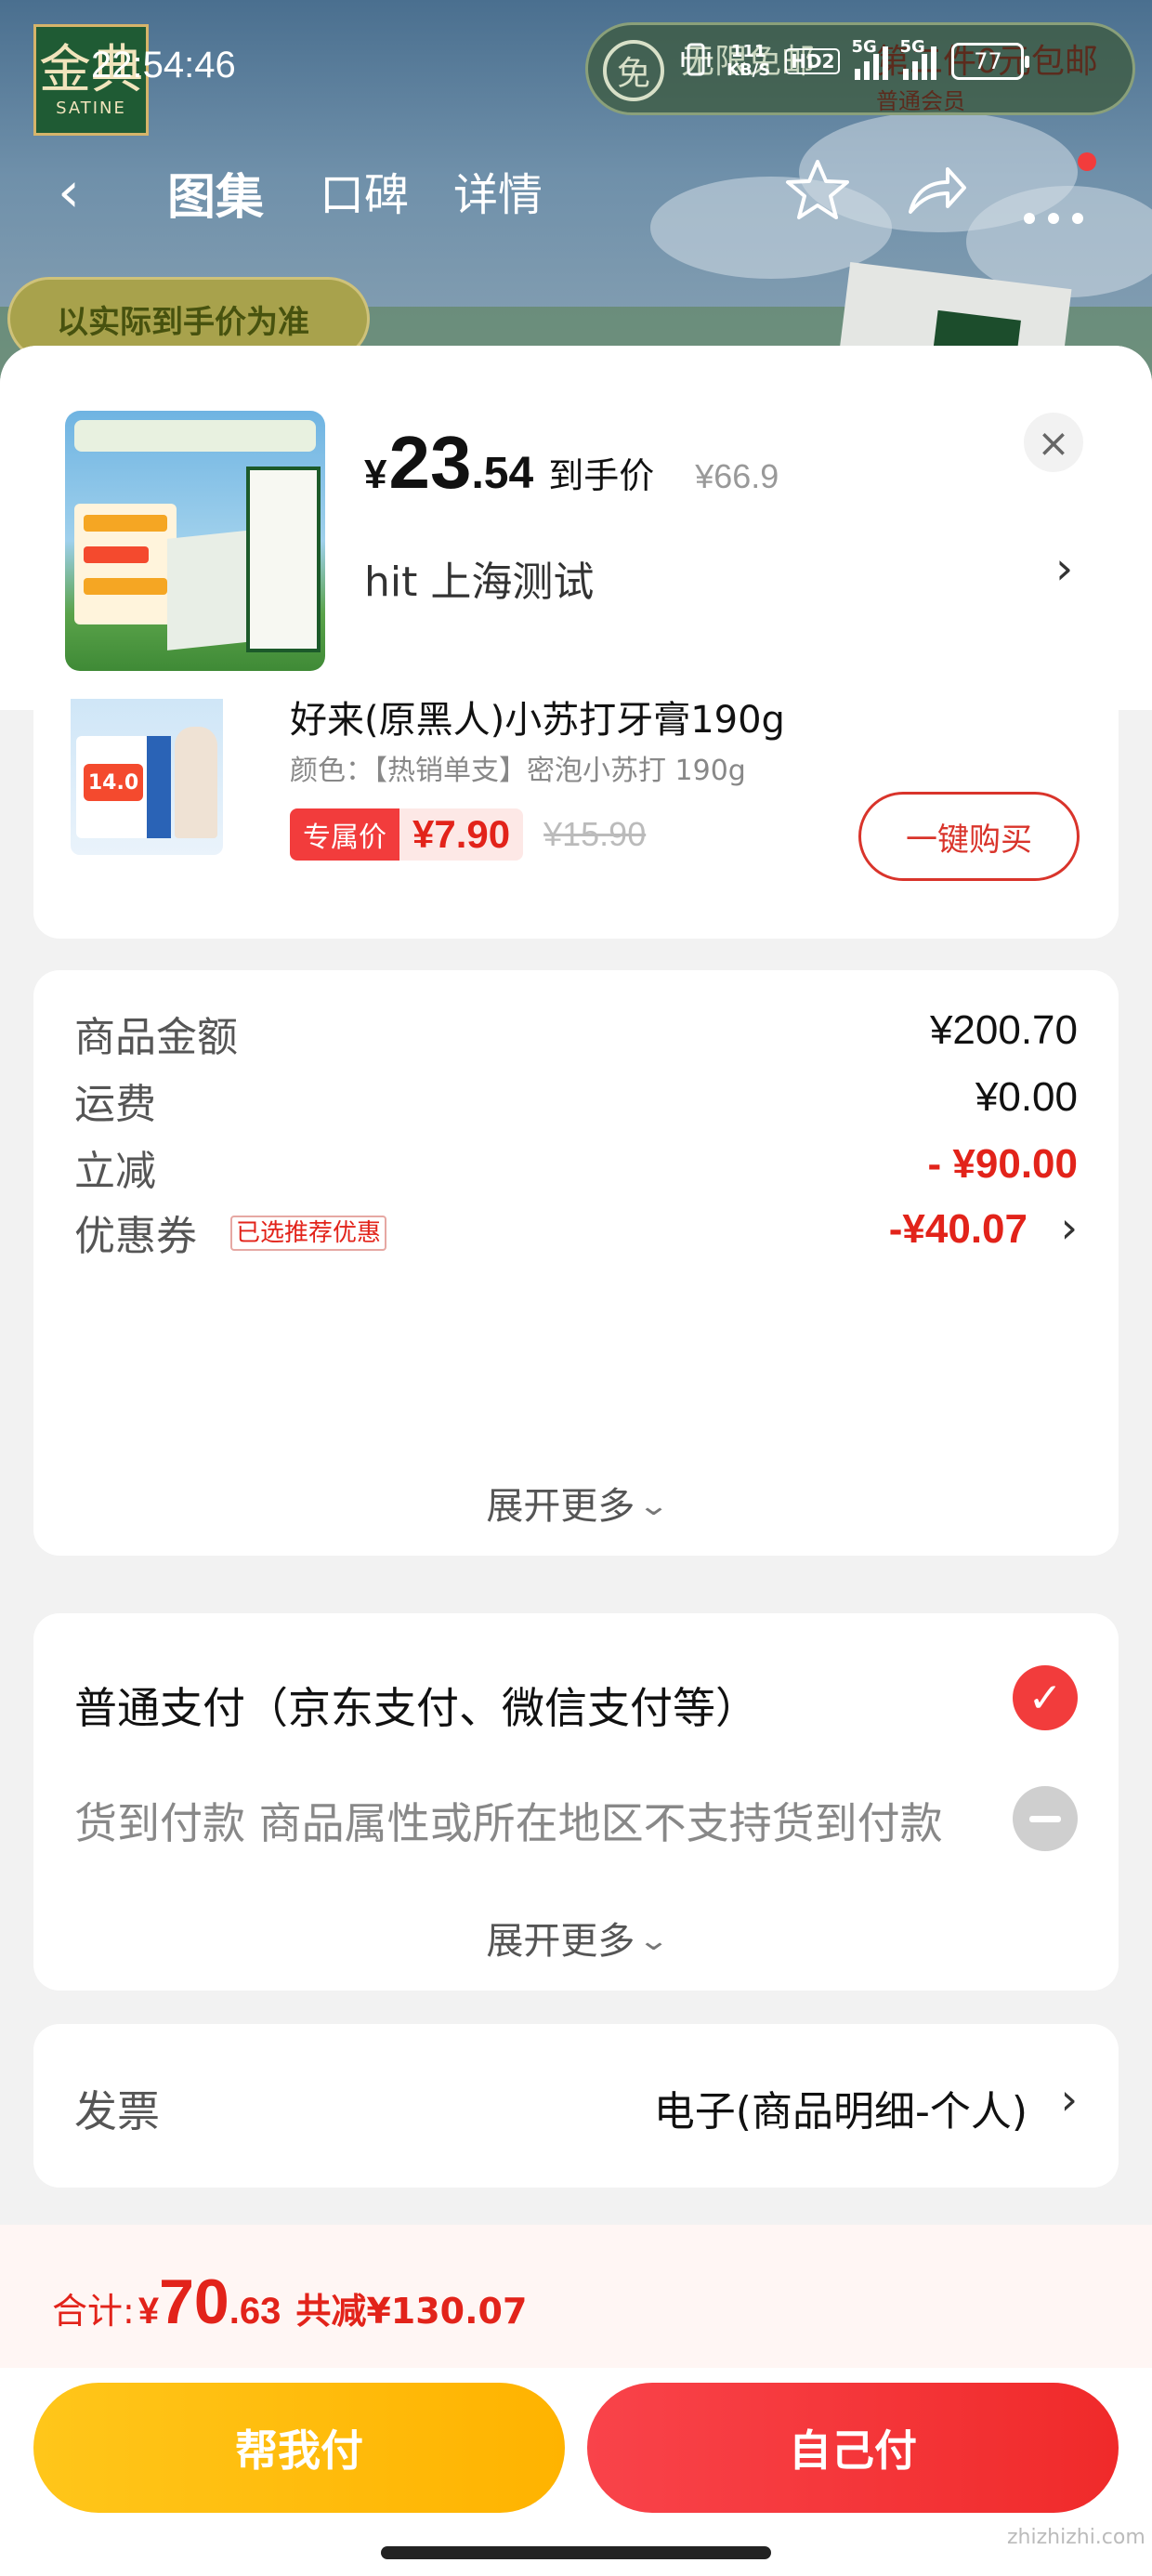 This screenshot has width=1152, height=2576. Describe the element at coordinates (468, 834) in the screenshot. I see `recommend-price: 专属价 ¥7.90 ¥15.90` at that location.